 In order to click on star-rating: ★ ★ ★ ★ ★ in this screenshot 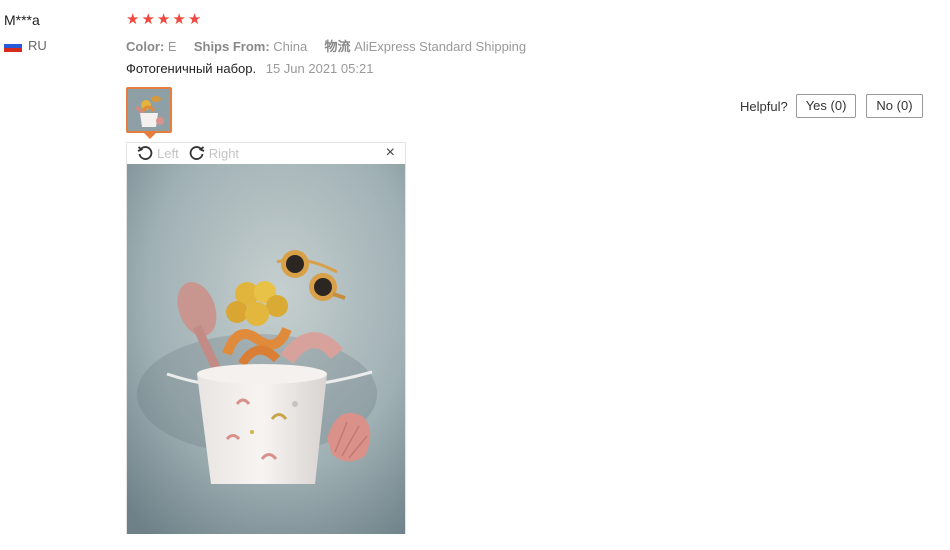, I will do `click(163, 20)`.